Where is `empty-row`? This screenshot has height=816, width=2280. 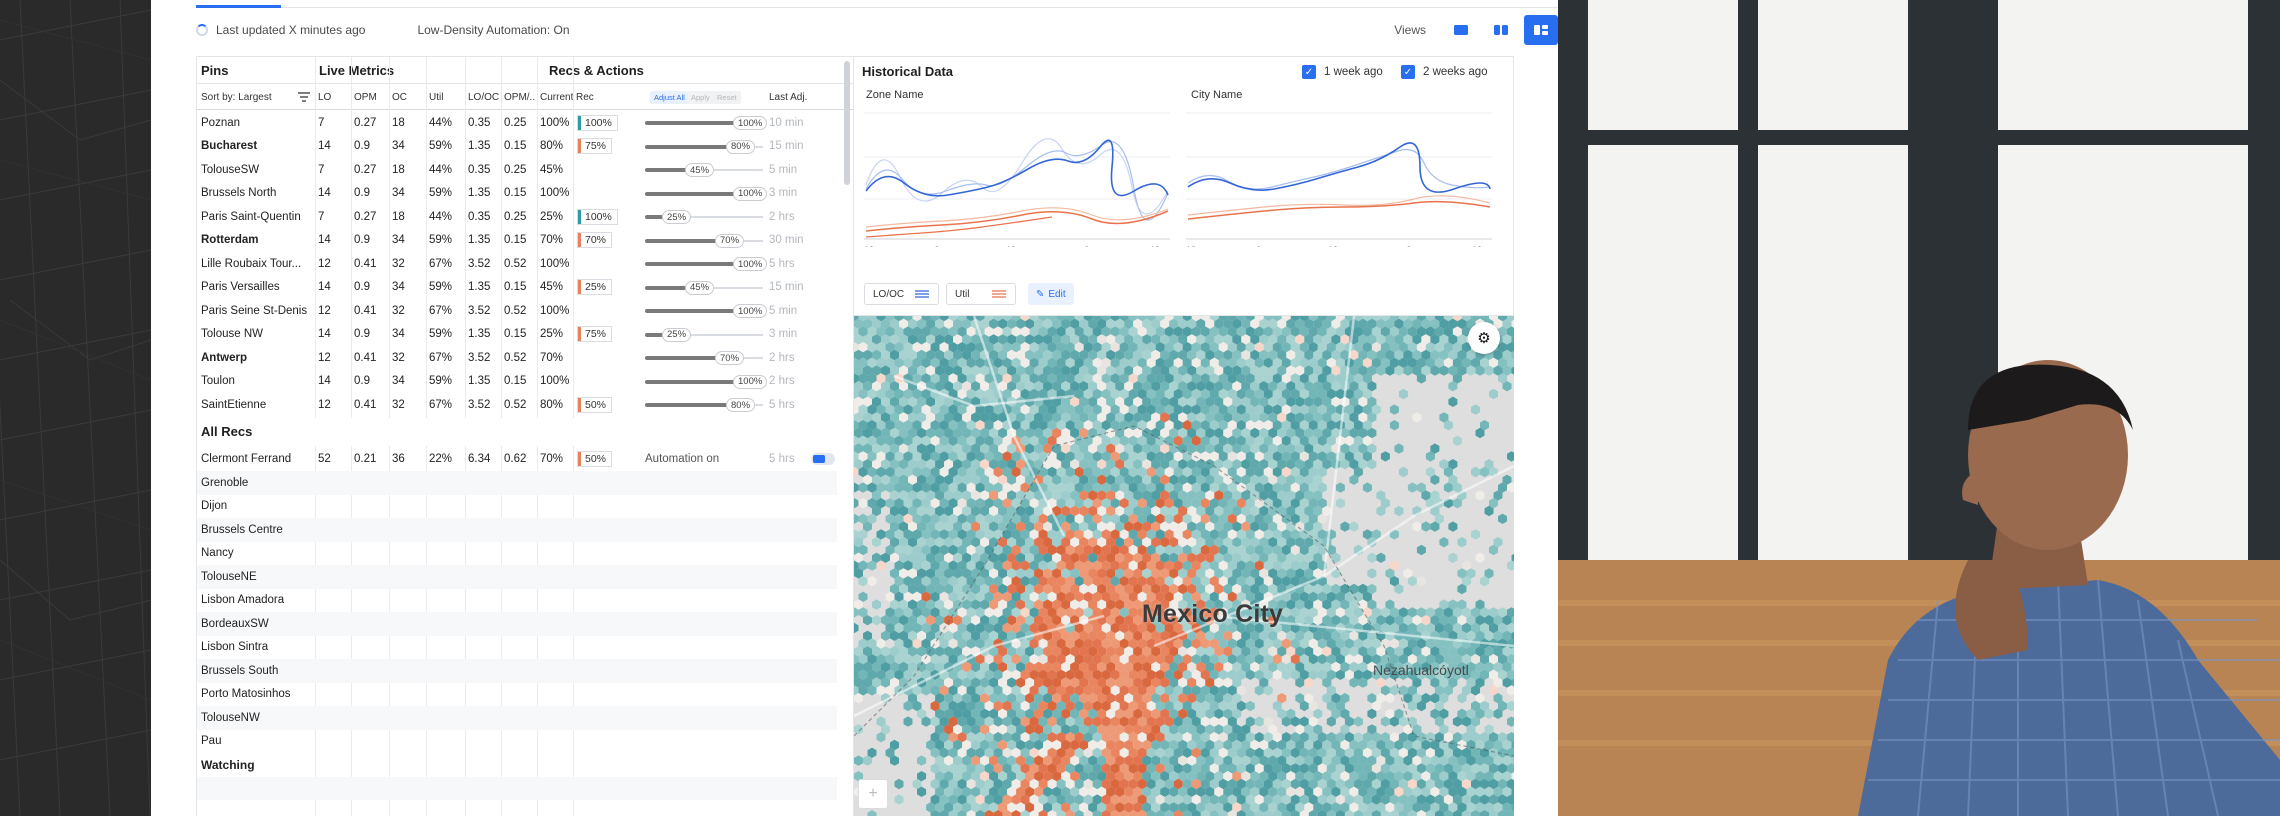 empty-row is located at coordinates (517, 788).